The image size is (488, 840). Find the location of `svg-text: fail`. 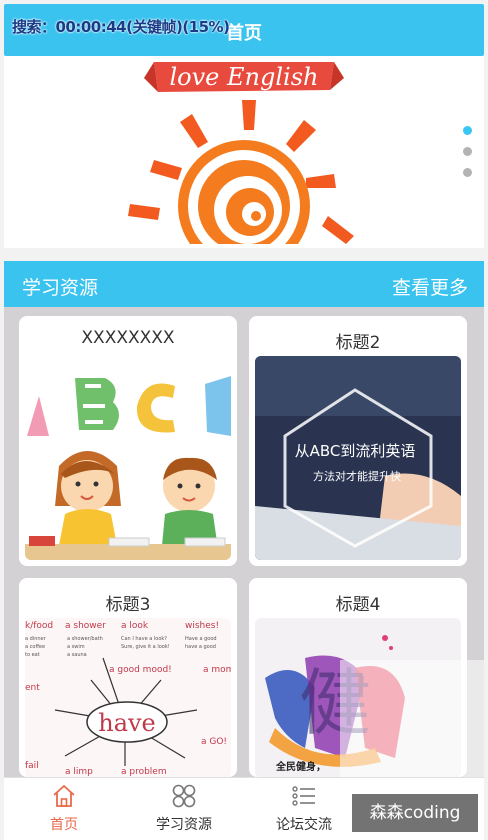

svg-text: fail is located at coordinates (32, 766).